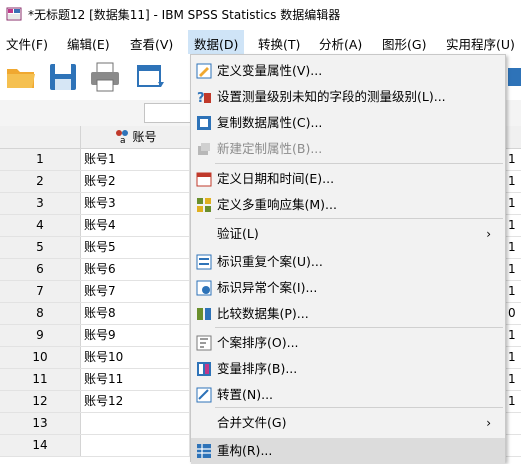 The width and height of the screenshot is (521, 464). I want to click on row-number: 14, so click(40, 445).